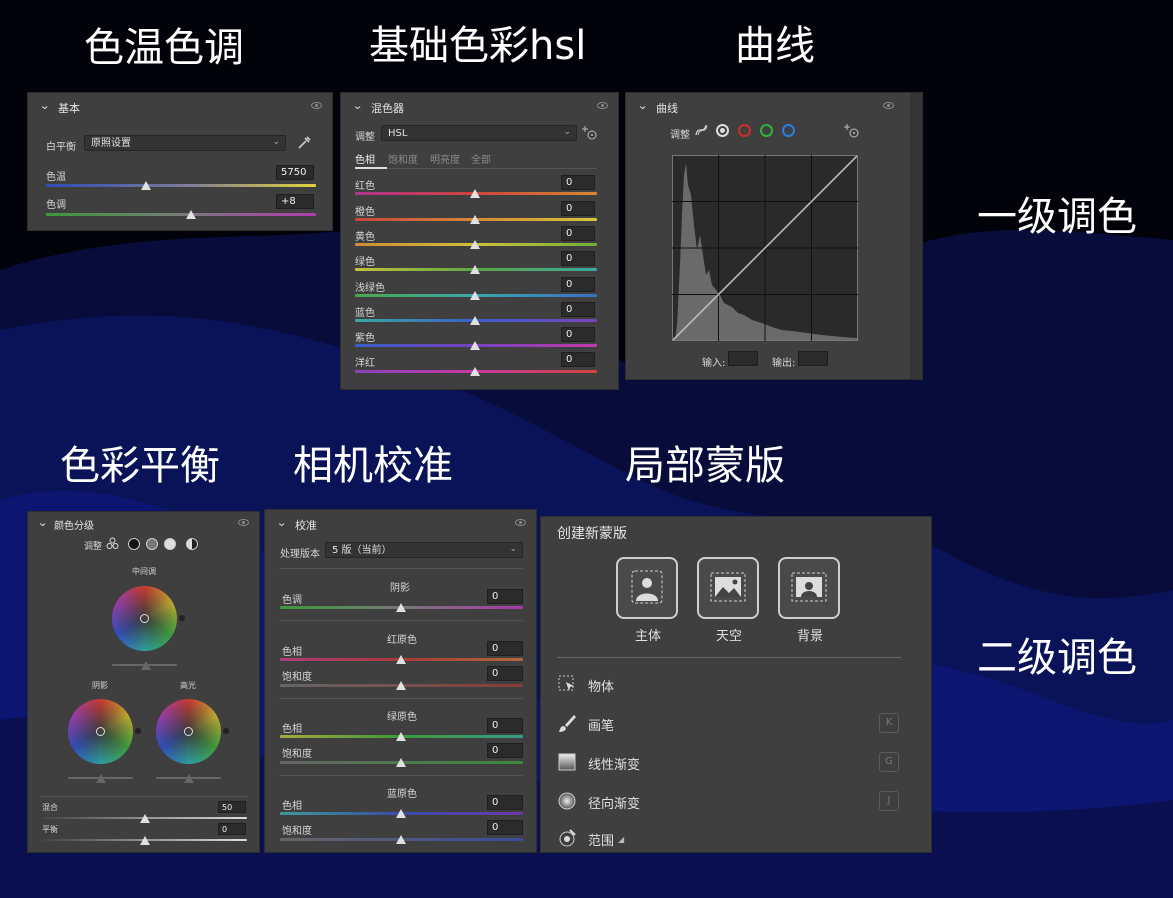 Image resolution: width=1173 pixels, height=898 pixels. What do you see at coordinates (647, 588) in the screenshot?
I see `subject-button` at bounding box center [647, 588].